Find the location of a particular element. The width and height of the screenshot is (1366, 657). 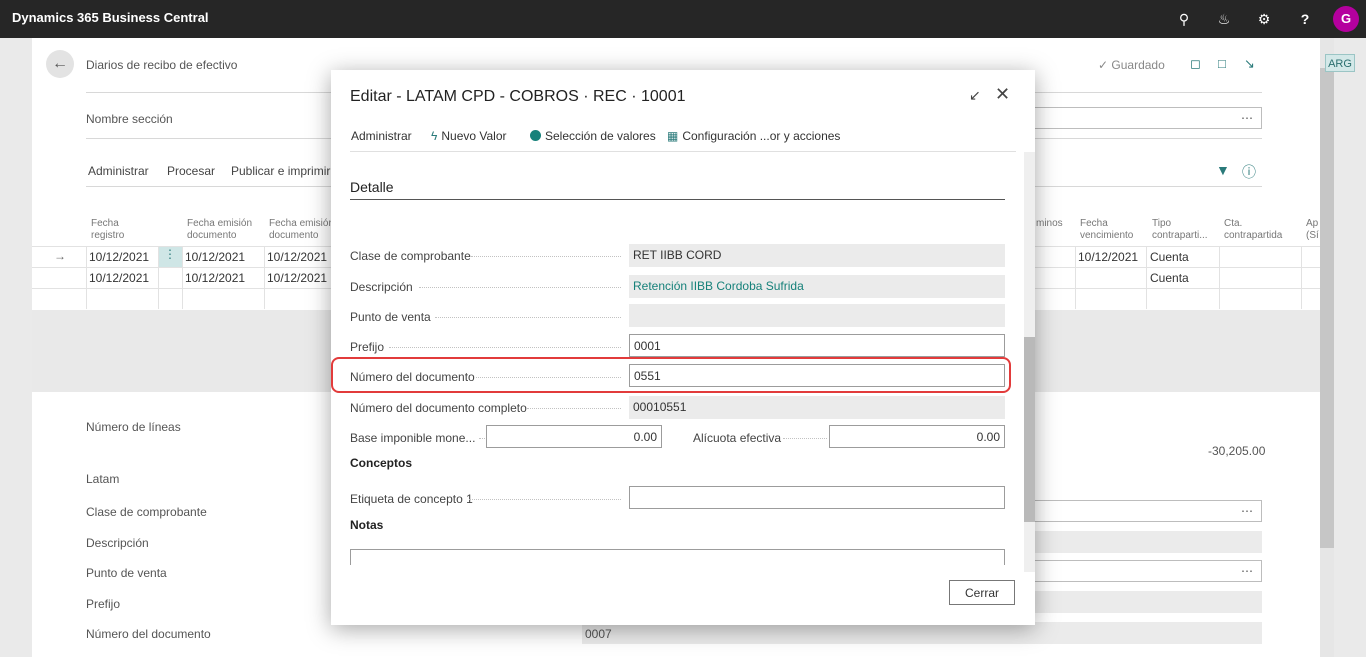

header-line: minos is located at coordinates (1049, 223).